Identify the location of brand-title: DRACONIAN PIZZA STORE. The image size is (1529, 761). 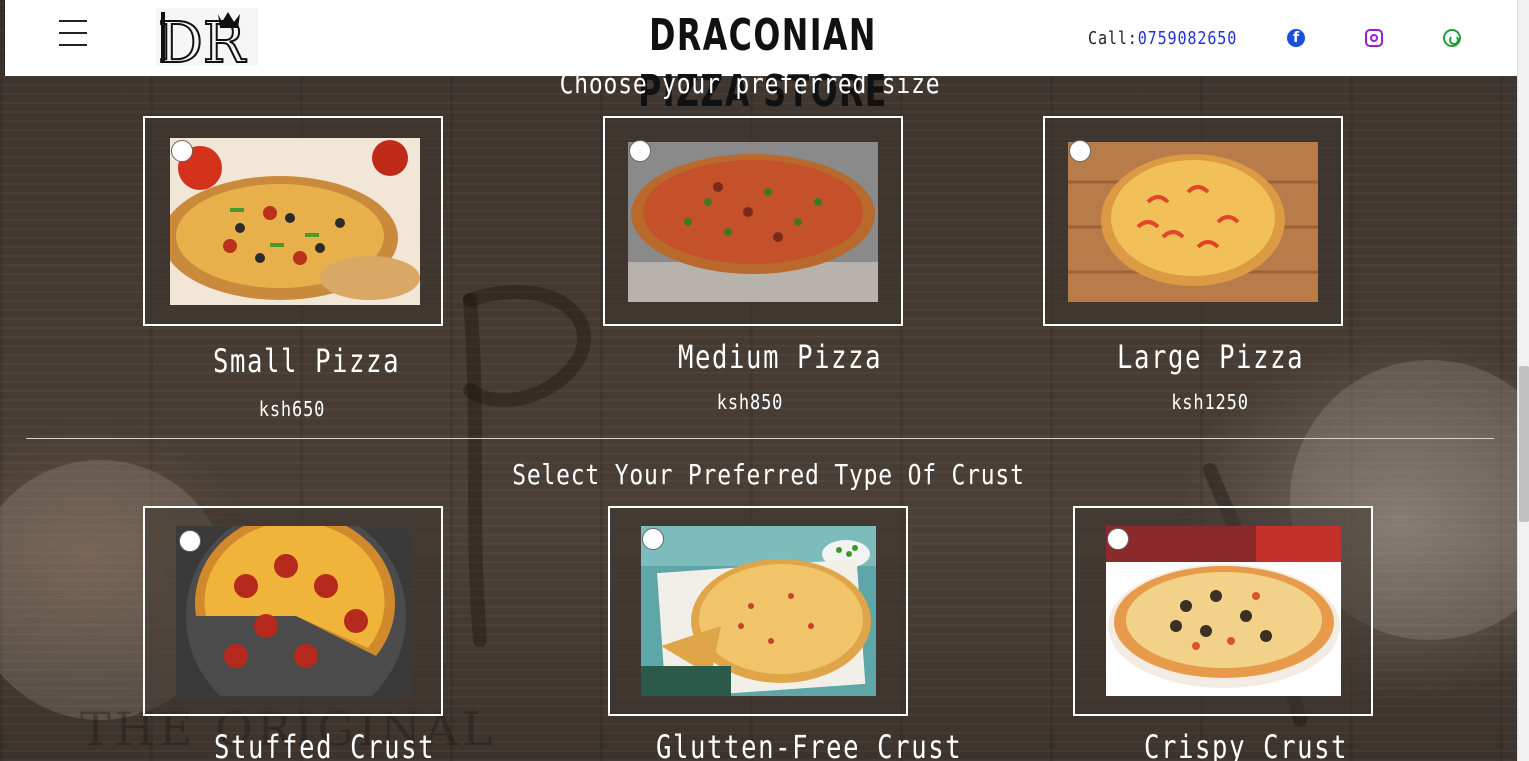
(763, 63).